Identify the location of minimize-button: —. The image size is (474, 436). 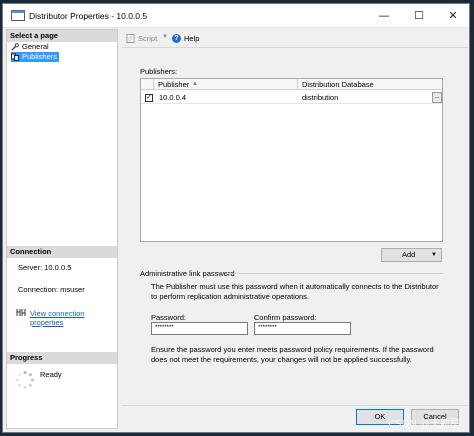
(384, 16).